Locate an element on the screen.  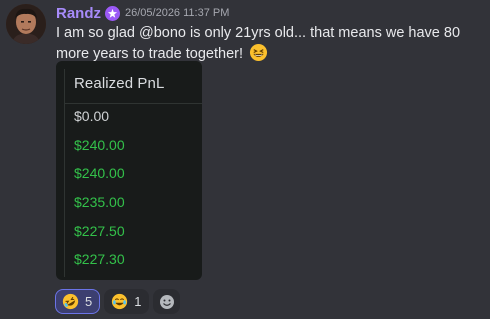
username: Randz is located at coordinates (78, 13).